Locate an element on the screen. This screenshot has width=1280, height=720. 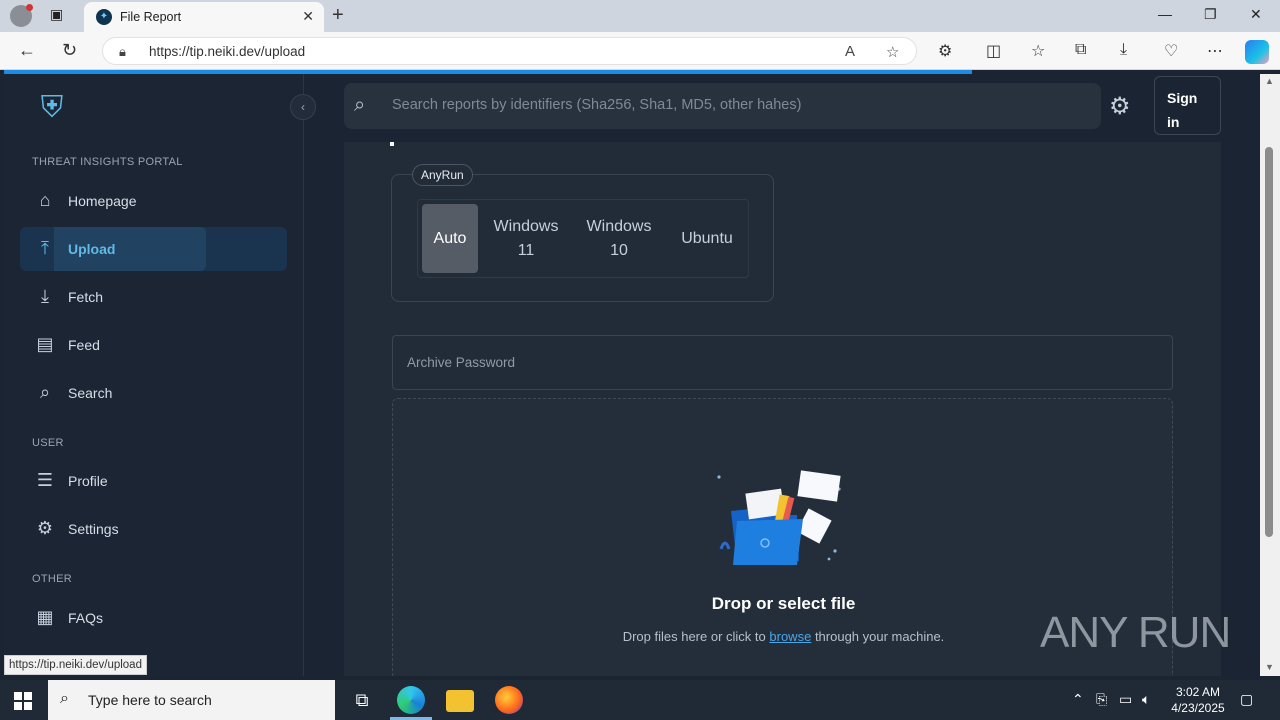
scroll-thumb is located at coordinates (1269, 342).